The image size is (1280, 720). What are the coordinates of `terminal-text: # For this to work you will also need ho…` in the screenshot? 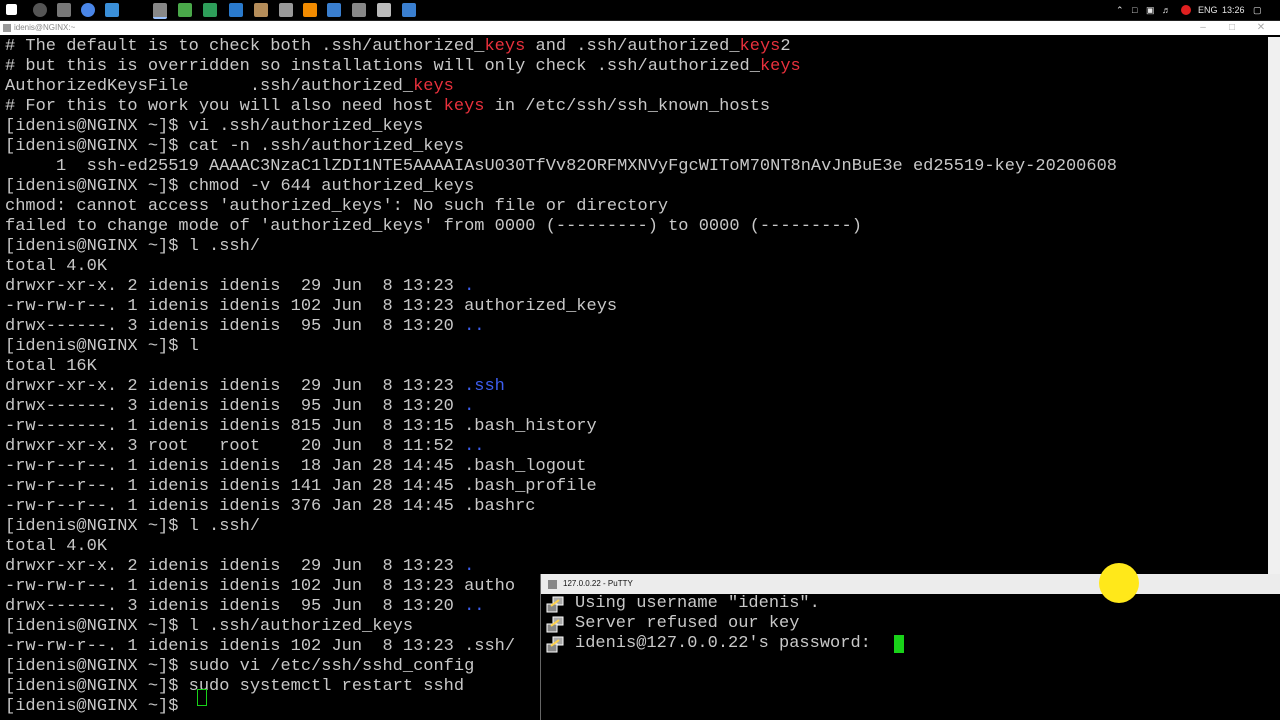 It's located at (224, 106).